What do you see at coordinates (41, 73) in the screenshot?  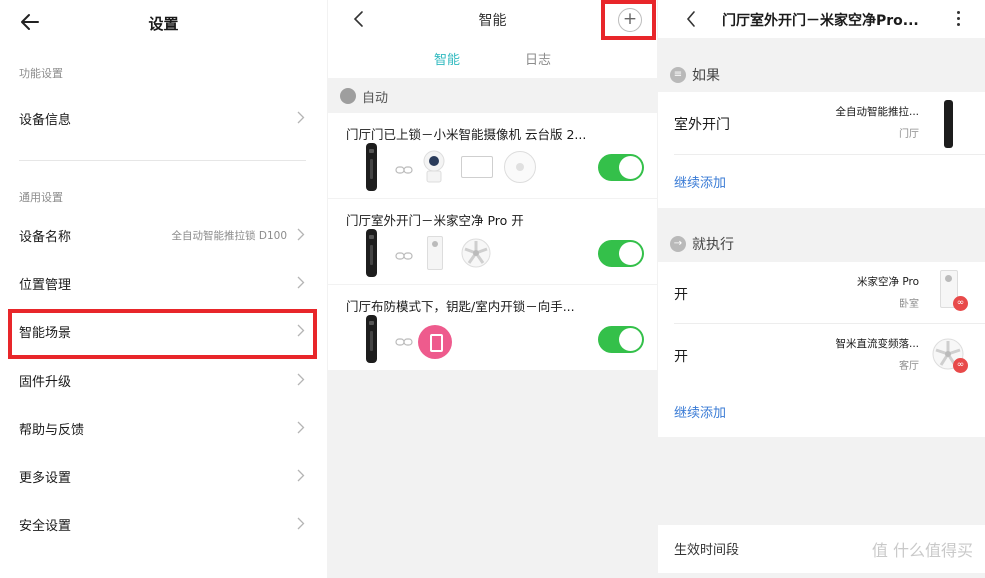 I see `section-label-function: 功能设置` at bounding box center [41, 73].